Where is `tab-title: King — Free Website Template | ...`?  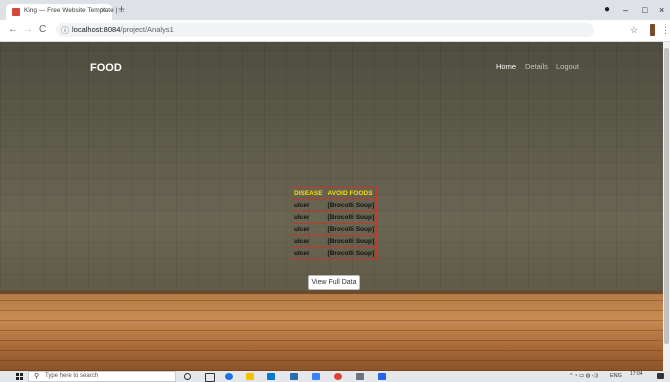 tab-title: King — Free Website Template | ... is located at coordinates (74, 10).